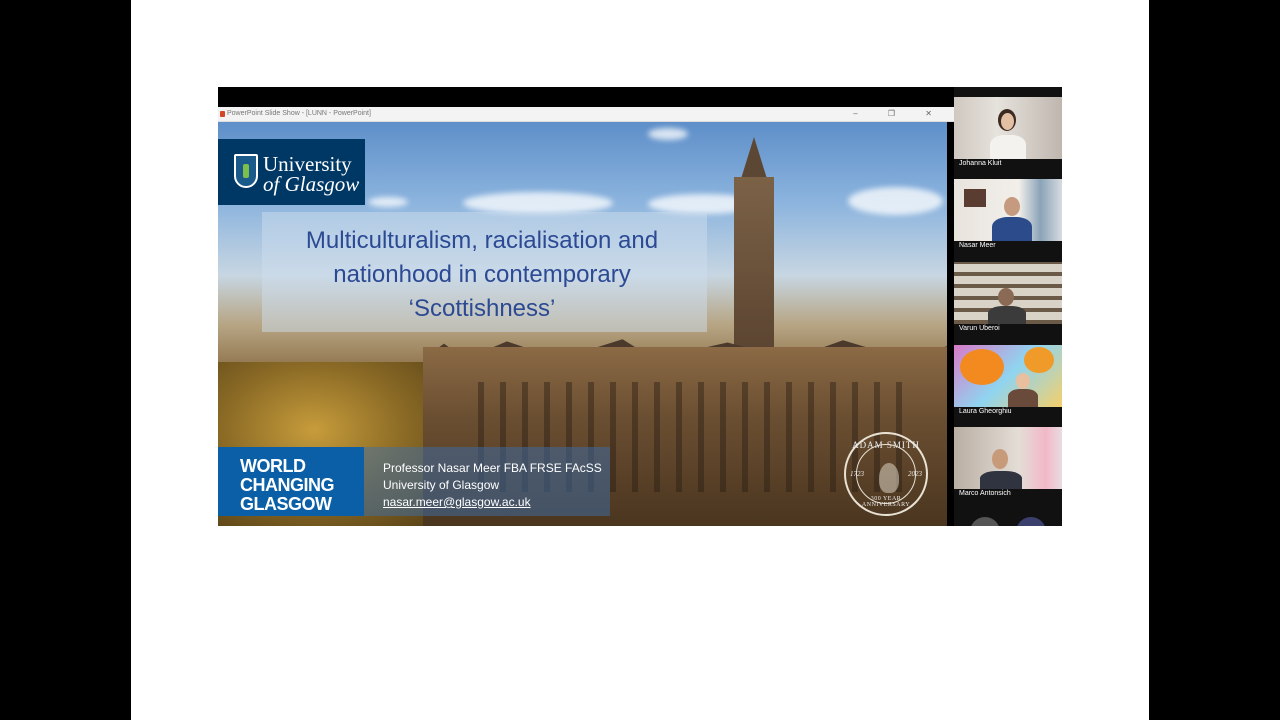  I want to click on speaker-affiliation: University of Glasgow, so click(441, 485).